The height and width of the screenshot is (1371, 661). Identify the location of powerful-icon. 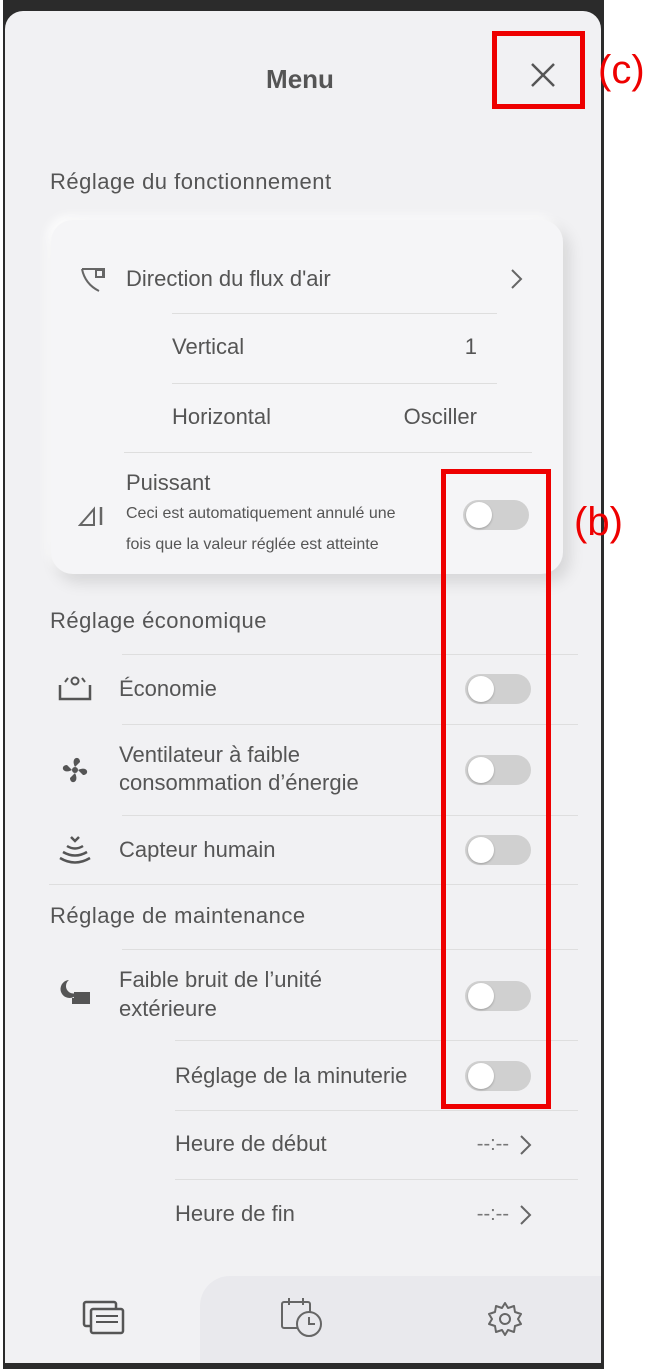
(92, 516).